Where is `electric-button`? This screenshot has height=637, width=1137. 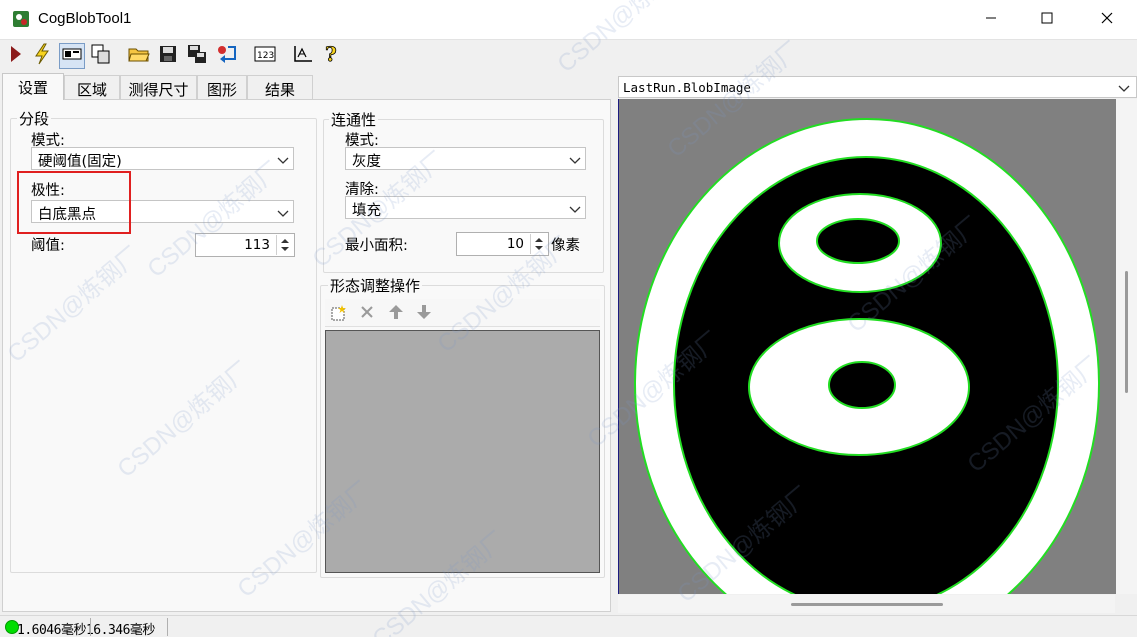 electric-button is located at coordinates (42, 56).